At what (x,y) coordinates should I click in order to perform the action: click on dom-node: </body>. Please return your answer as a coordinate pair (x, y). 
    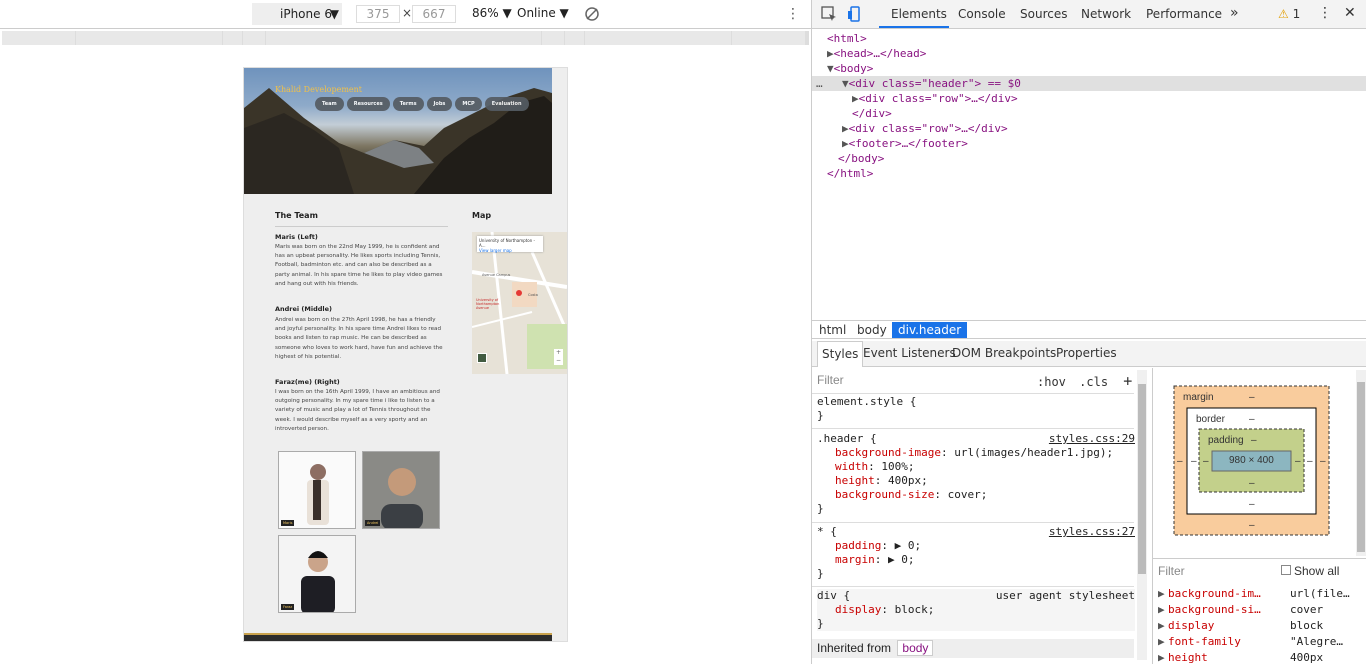
    Looking at the image, I should click on (1089, 158).